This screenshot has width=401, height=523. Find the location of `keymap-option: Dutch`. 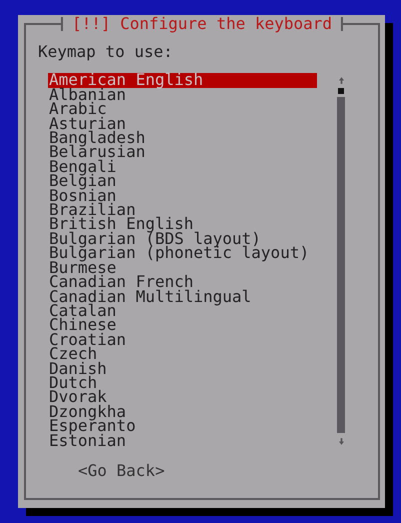

keymap-option: Dutch is located at coordinates (182, 383).